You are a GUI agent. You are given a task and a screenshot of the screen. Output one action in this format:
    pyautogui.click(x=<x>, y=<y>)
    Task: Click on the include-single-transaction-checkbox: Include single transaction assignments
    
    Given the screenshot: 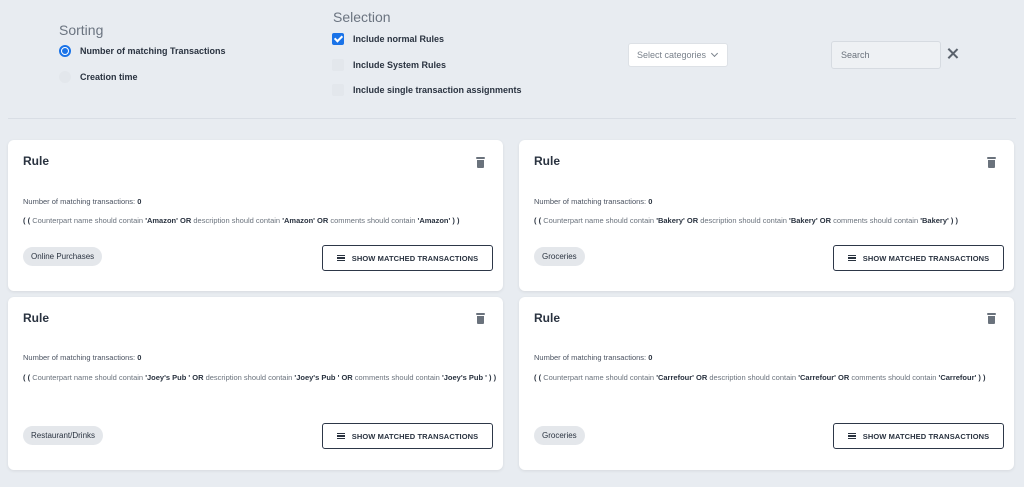 What is the action you would take?
    pyautogui.click(x=427, y=90)
    